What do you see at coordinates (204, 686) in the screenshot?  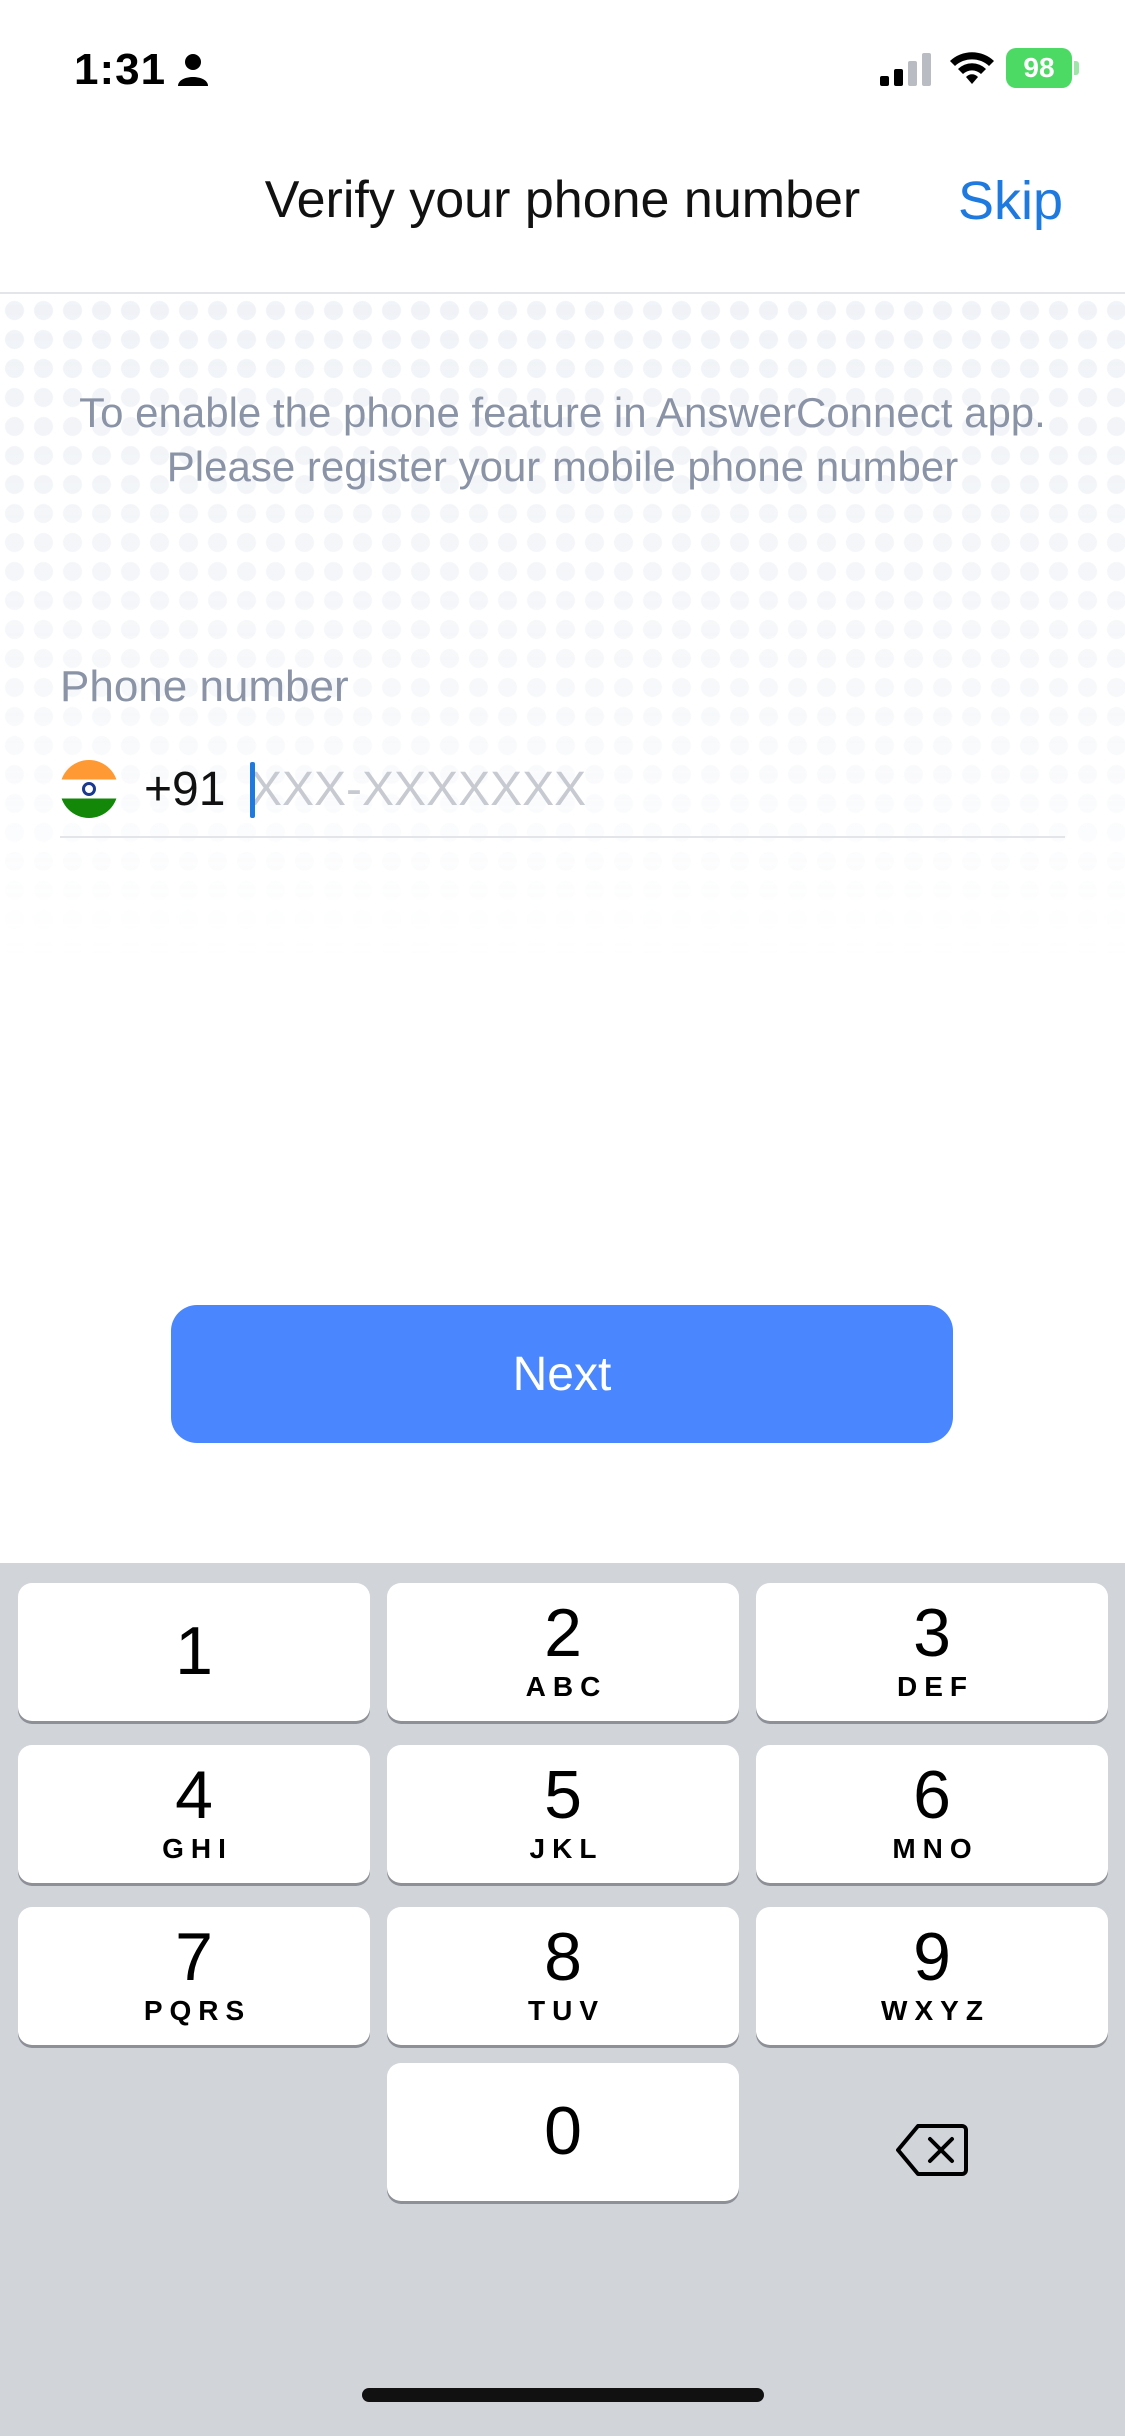 I see `phone-number-label: Phone number` at bounding box center [204, 686].